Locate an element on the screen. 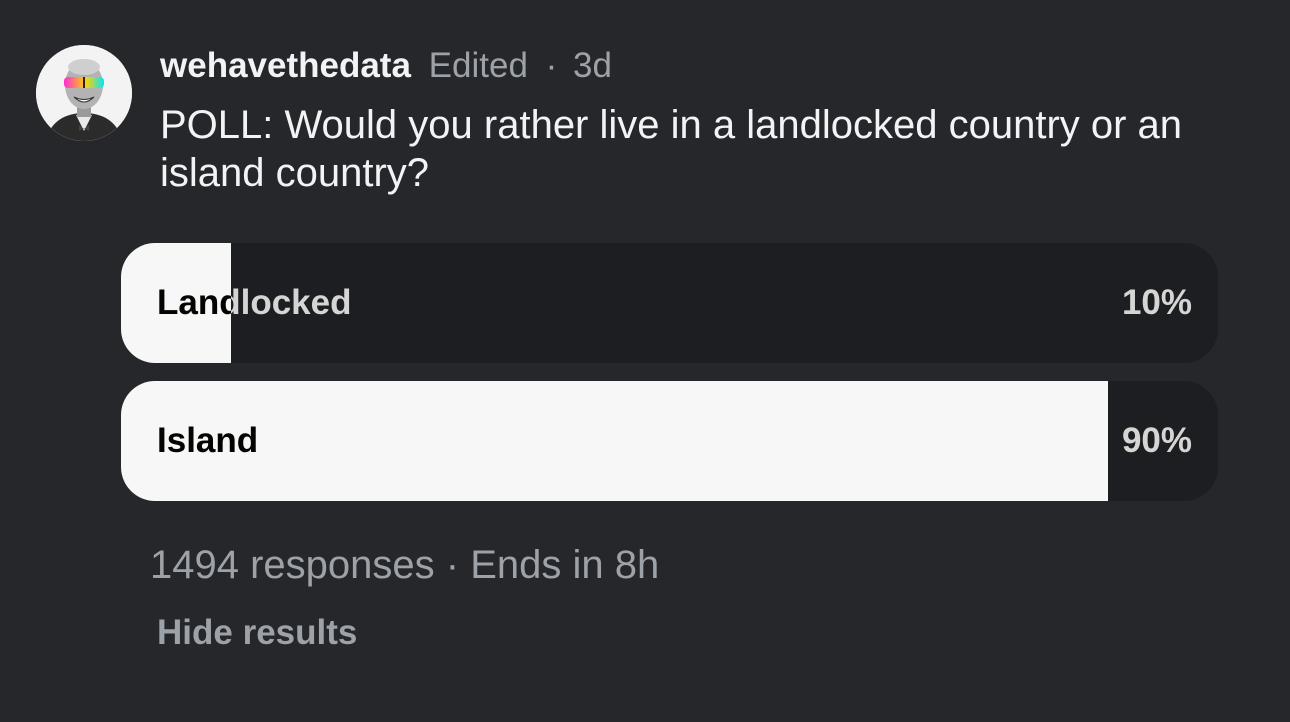 The height and width of the screenshot is (722, 1290). avatar-portrait-icon is located at coordinates (84, 93).